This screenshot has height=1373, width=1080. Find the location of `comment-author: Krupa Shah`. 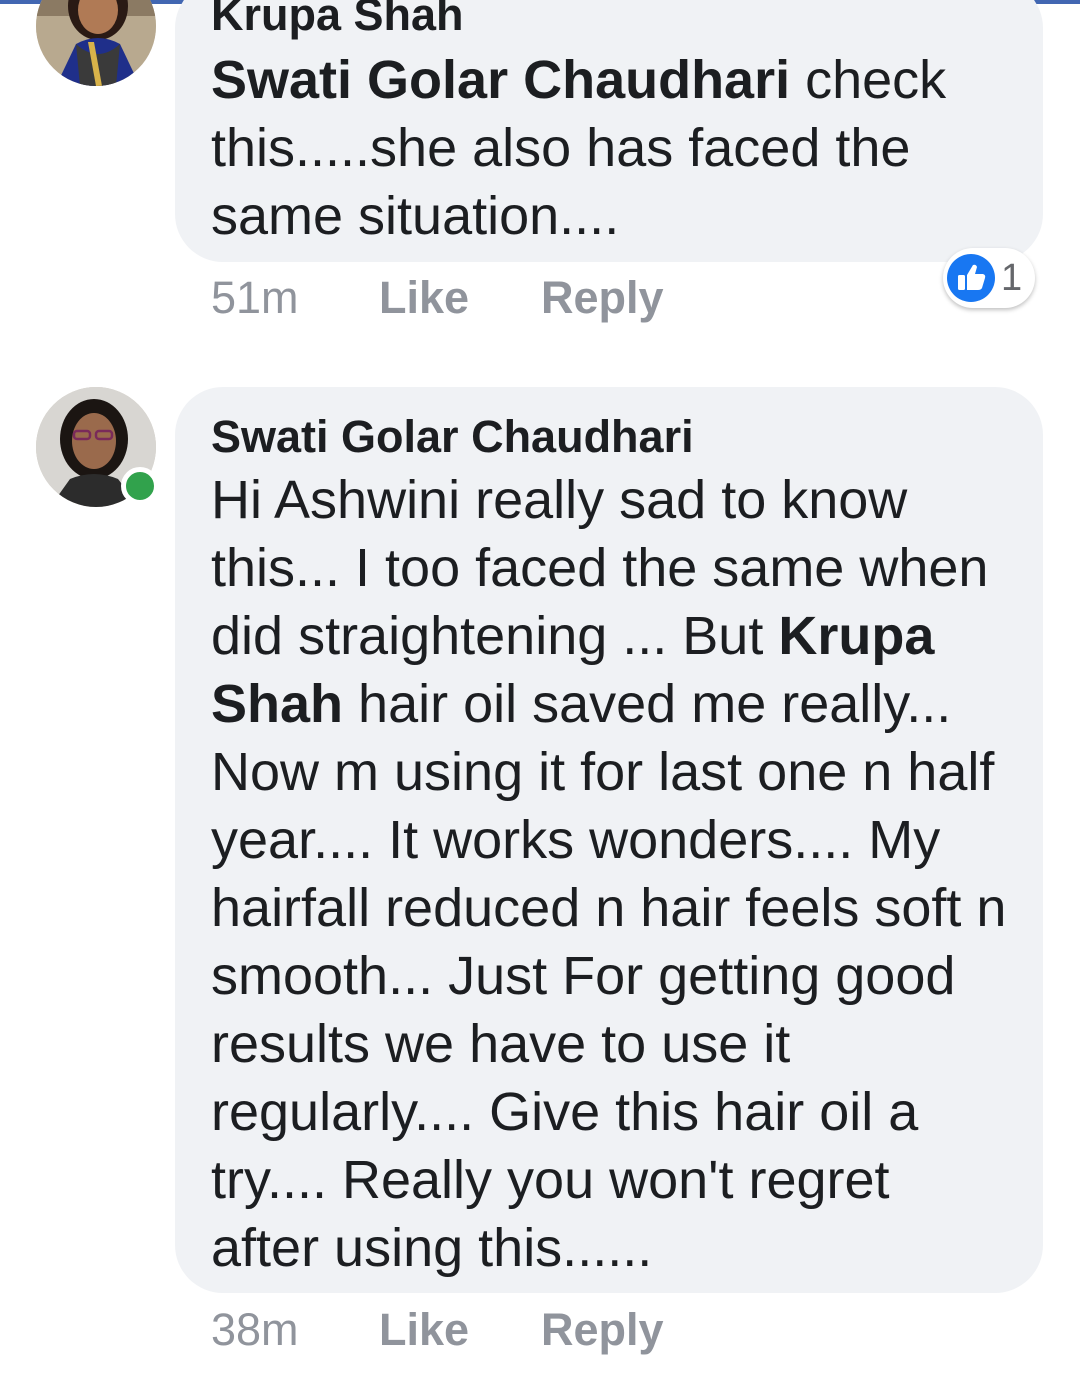

comment-author: Krupa Shah is located at coordinates (609, 20).